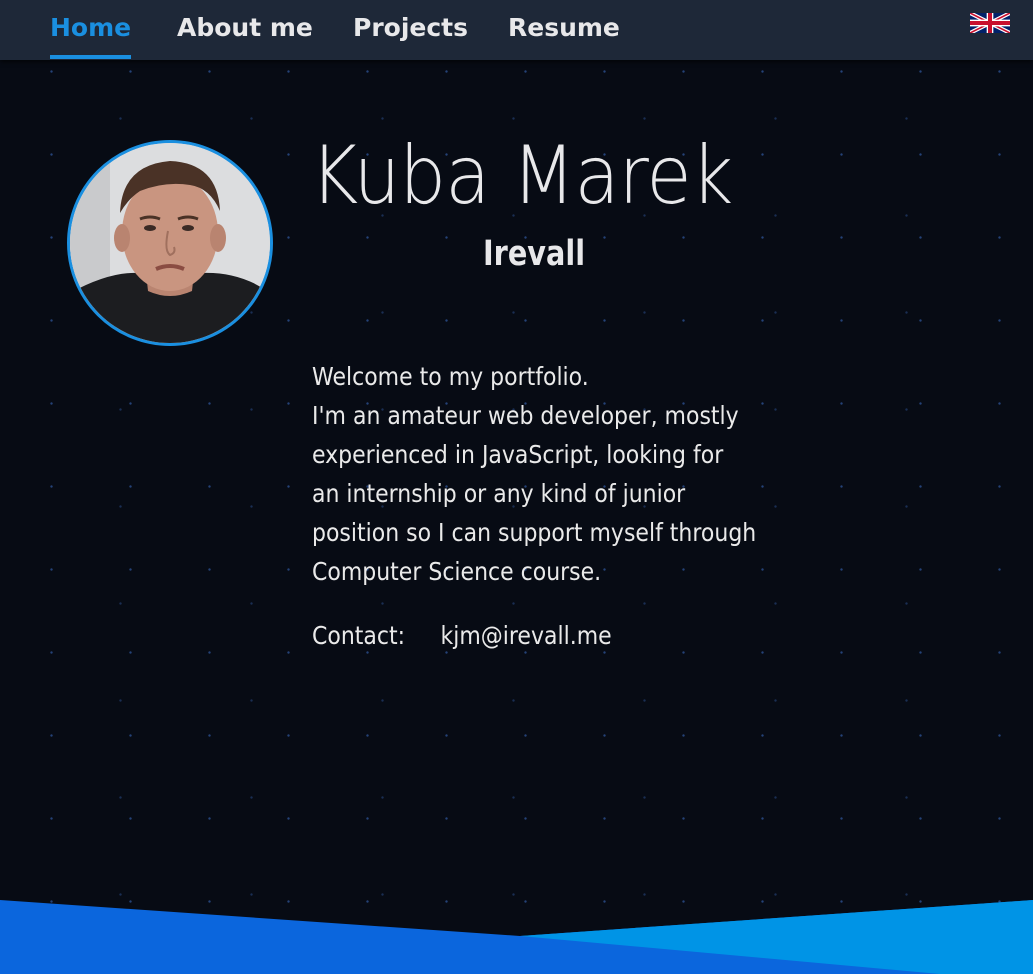 The image size is (1033, 974). I want to click on nav-home-label: Home, so click(91, 27).